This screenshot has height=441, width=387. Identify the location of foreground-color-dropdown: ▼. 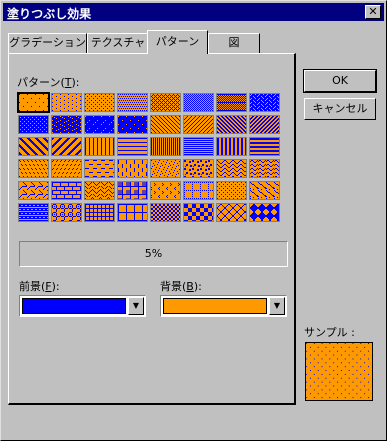
(82, 306).